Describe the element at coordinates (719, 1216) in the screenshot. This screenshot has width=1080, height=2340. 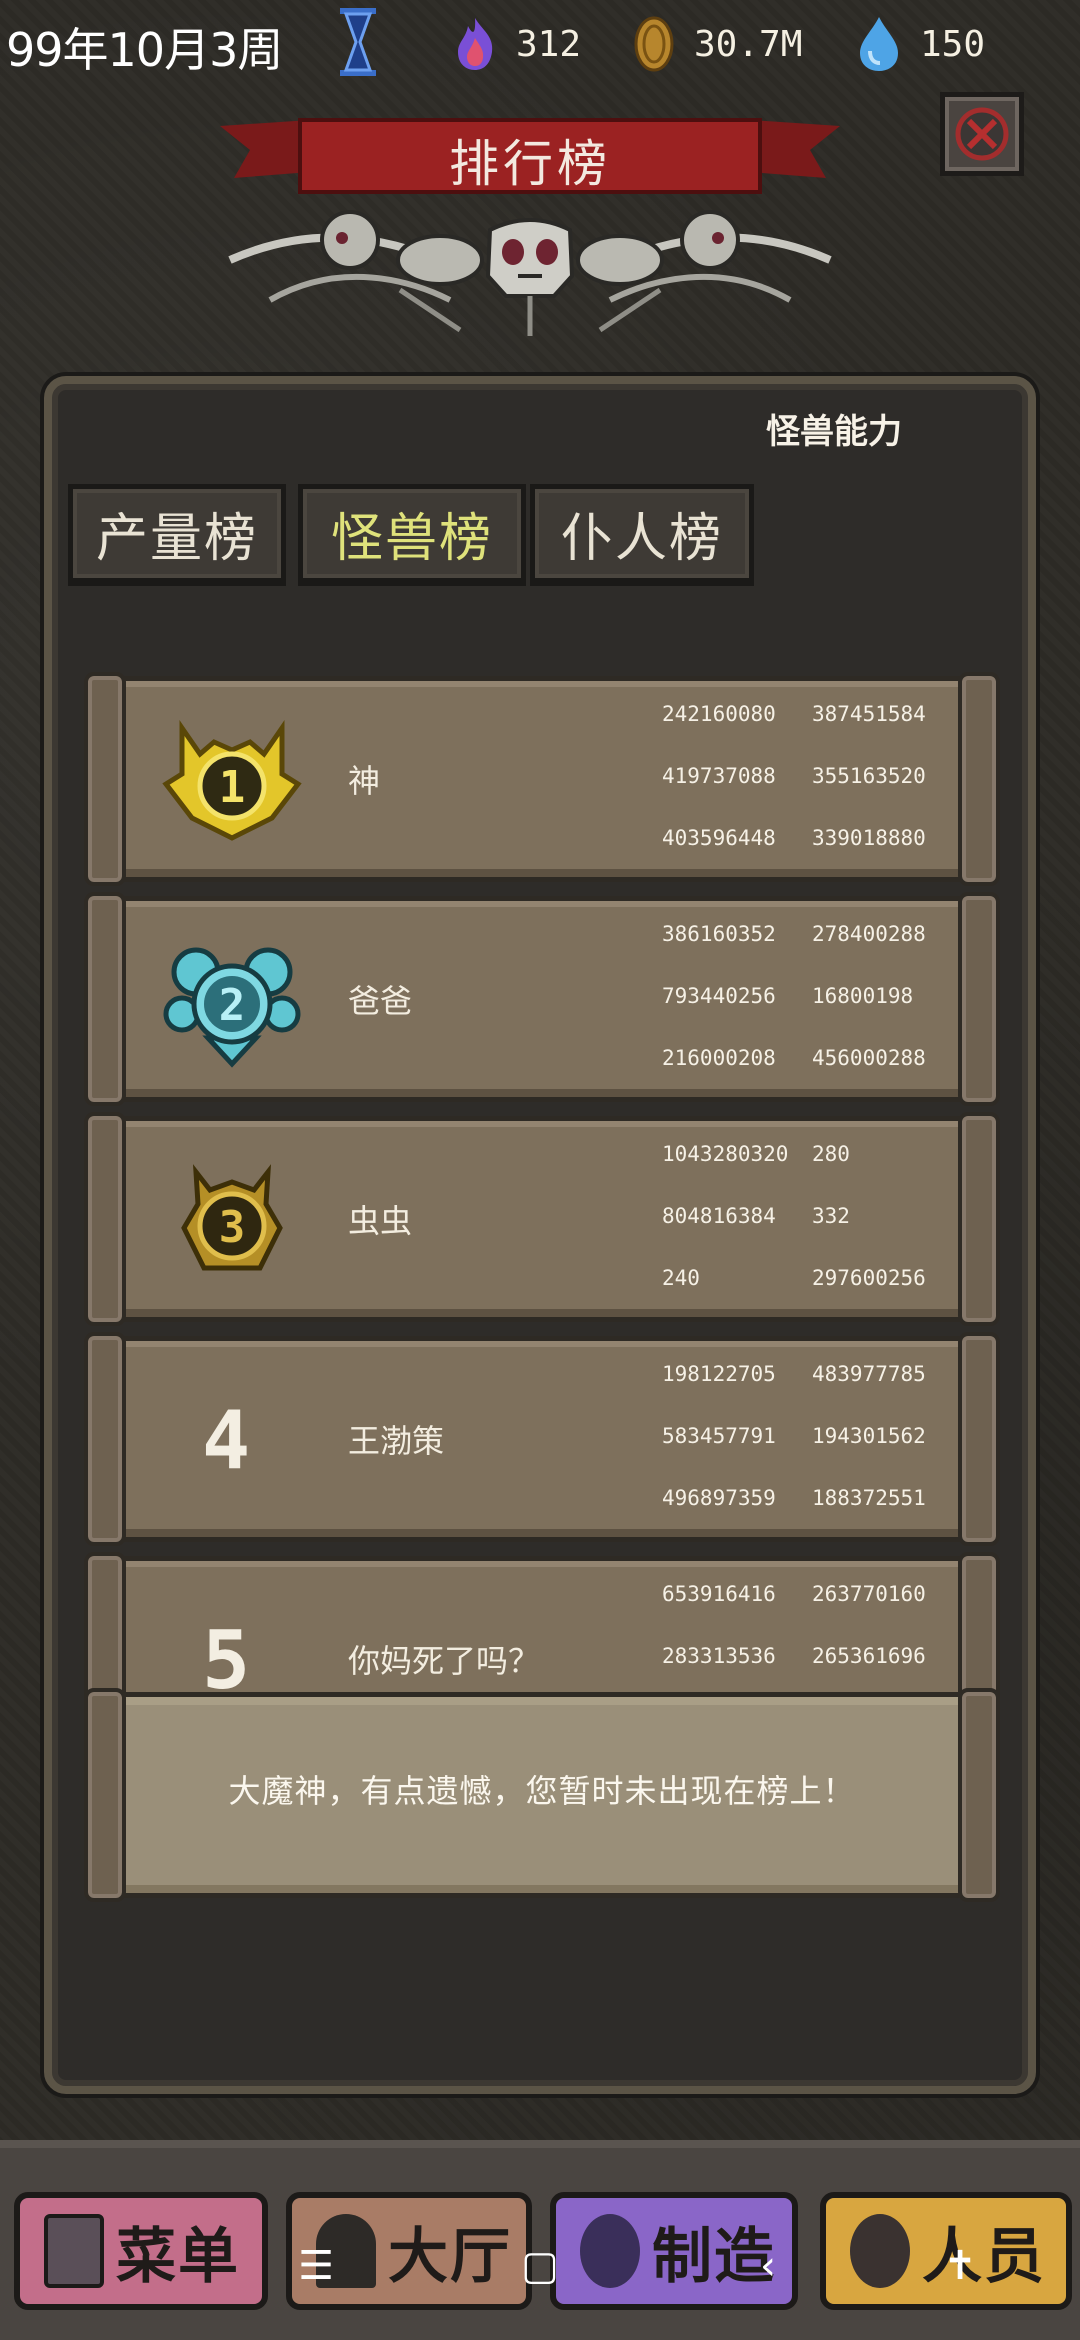
I see `stat-value: 804816384` at that location.